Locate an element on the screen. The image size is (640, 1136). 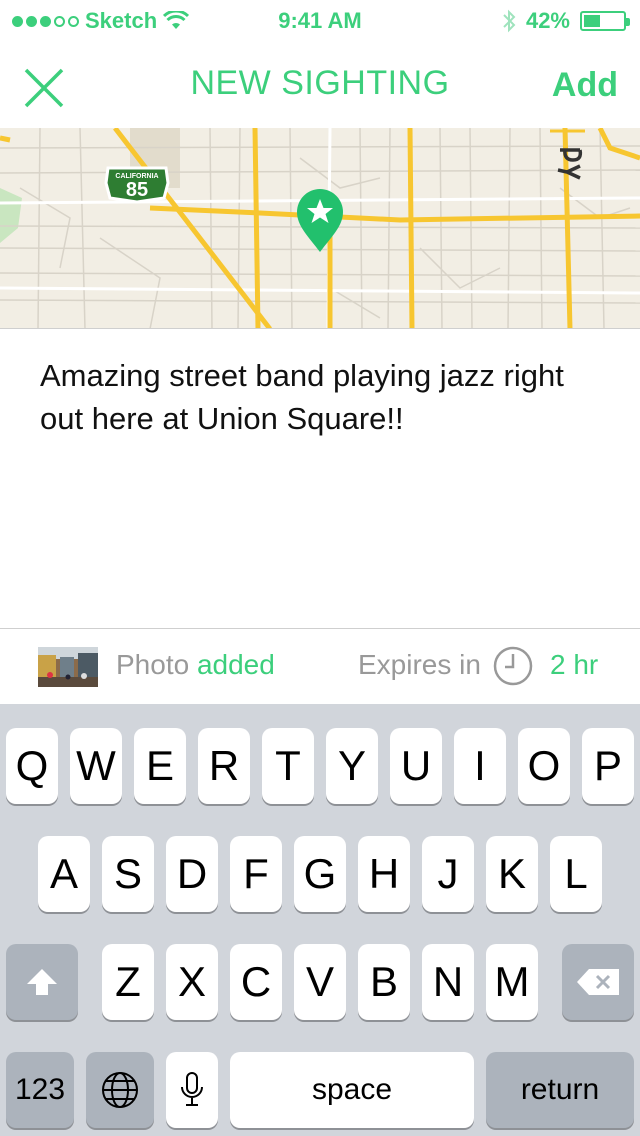
shift-key is located at coordinates (42, 982).